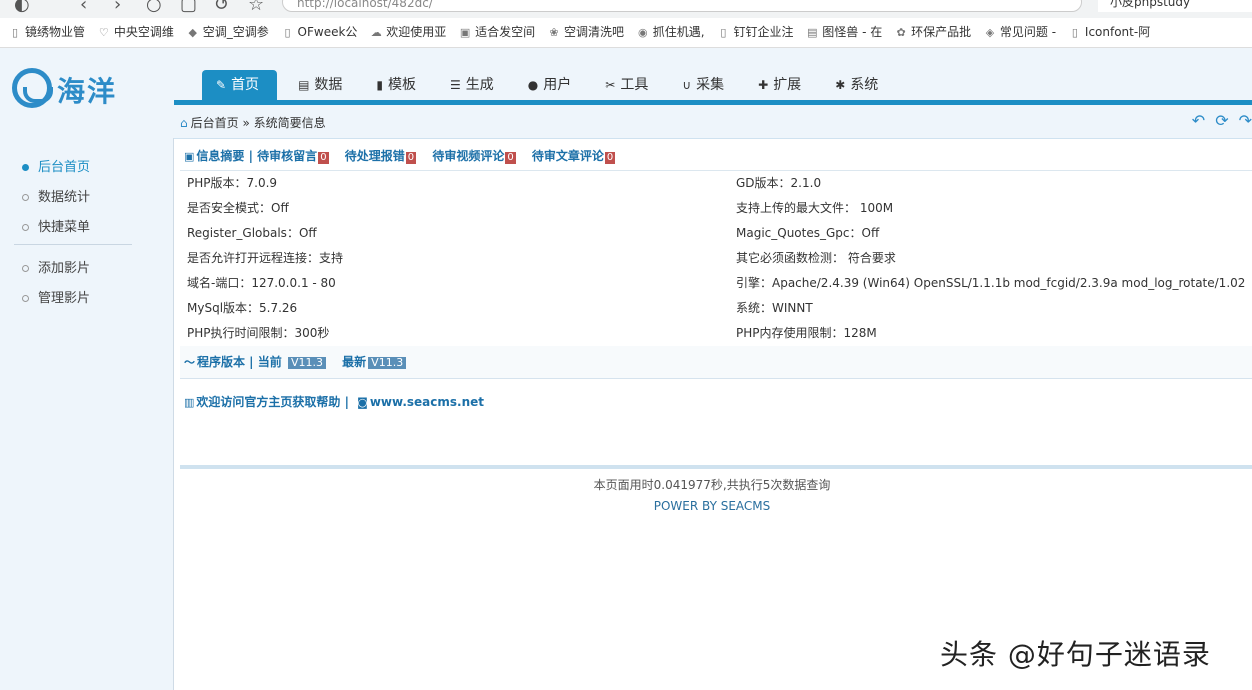 This screenshot has width=1252, height=690. What do you see at coordinates (240, 85) in the screenshot?
I see `tab-home: ✎ 首页` at bounding box center [240, 85].